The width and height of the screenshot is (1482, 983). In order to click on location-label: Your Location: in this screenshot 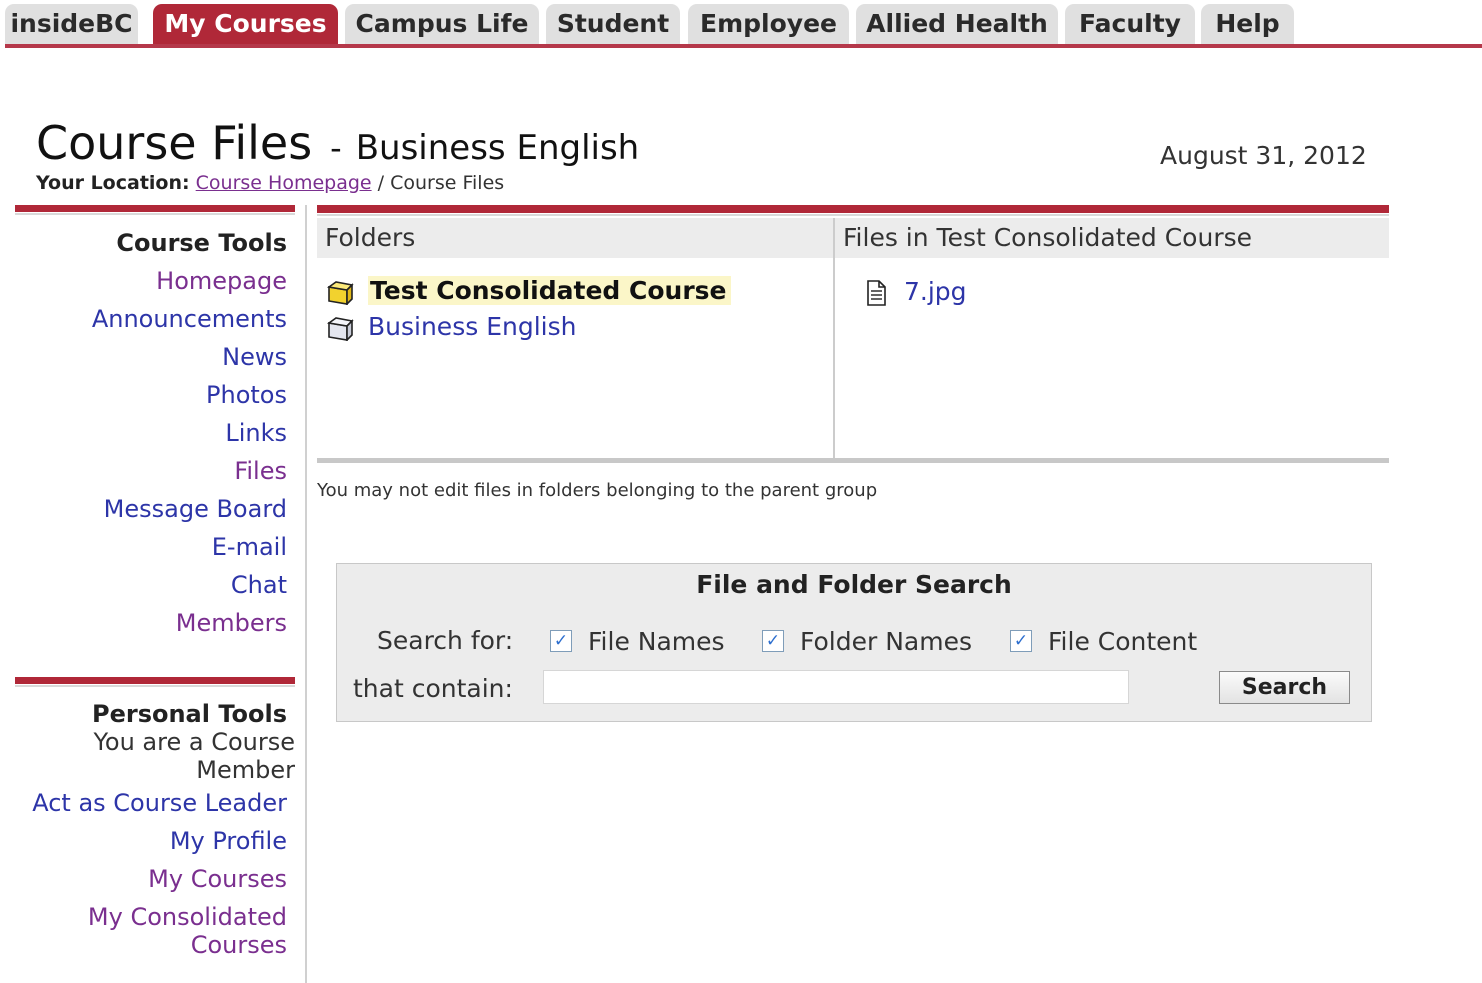, I will do `click(113, 183)`.